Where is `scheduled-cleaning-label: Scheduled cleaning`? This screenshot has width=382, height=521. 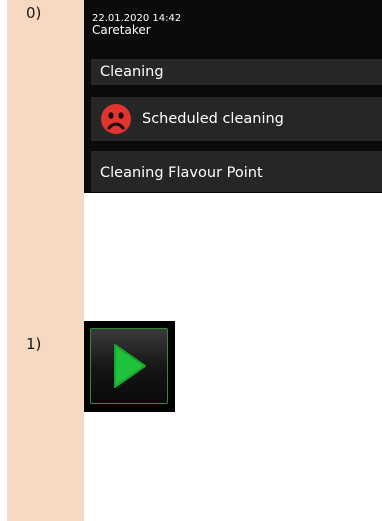 scheduled-cleaning-label: Scheduled cleaning is located at coordinates (213, 119).